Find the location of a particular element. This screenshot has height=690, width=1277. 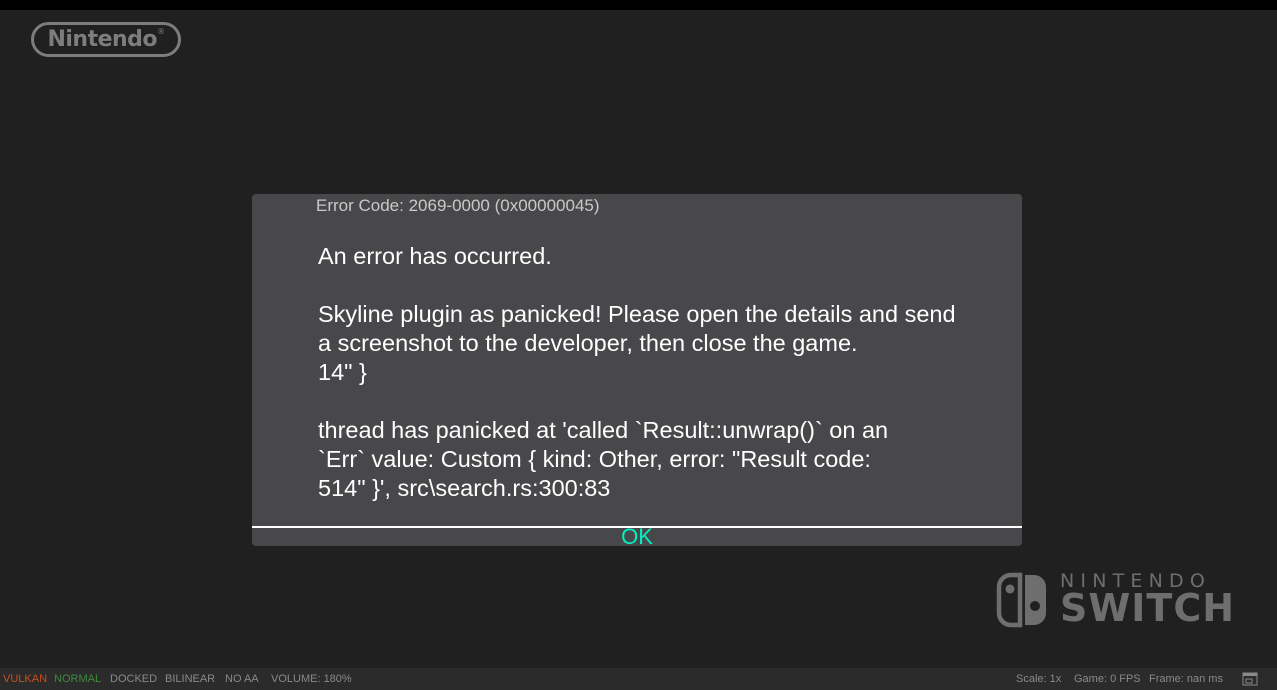

switch-console-icon is located at coordinates (1021, 600).